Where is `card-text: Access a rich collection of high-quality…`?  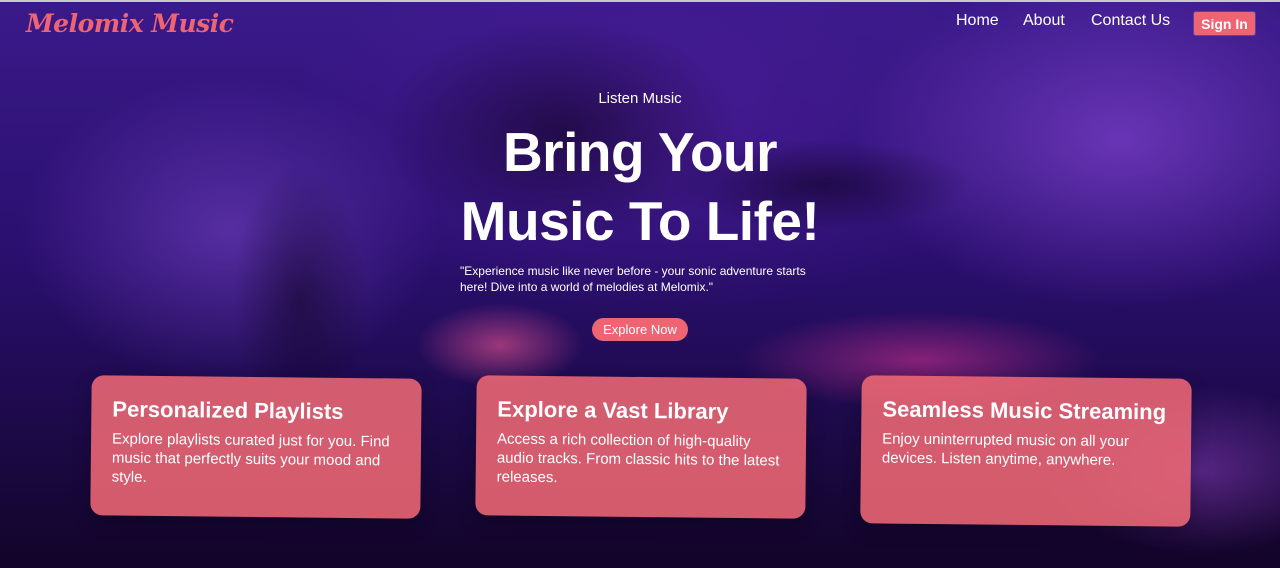 card-text: Access a rich collection of high-quality… is located at coordinates (638, 458).